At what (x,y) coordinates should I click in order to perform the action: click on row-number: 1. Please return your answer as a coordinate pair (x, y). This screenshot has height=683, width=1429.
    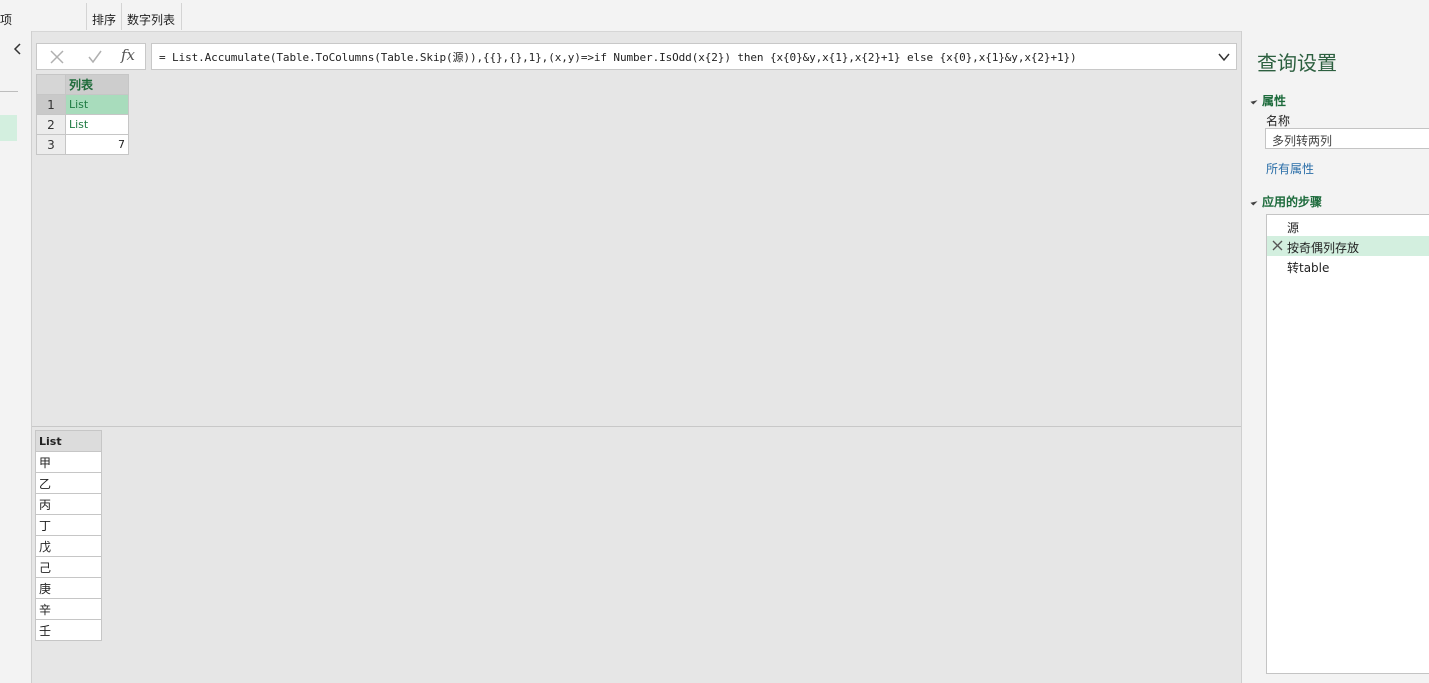
    Looking at the image, I should click on (51, 104).